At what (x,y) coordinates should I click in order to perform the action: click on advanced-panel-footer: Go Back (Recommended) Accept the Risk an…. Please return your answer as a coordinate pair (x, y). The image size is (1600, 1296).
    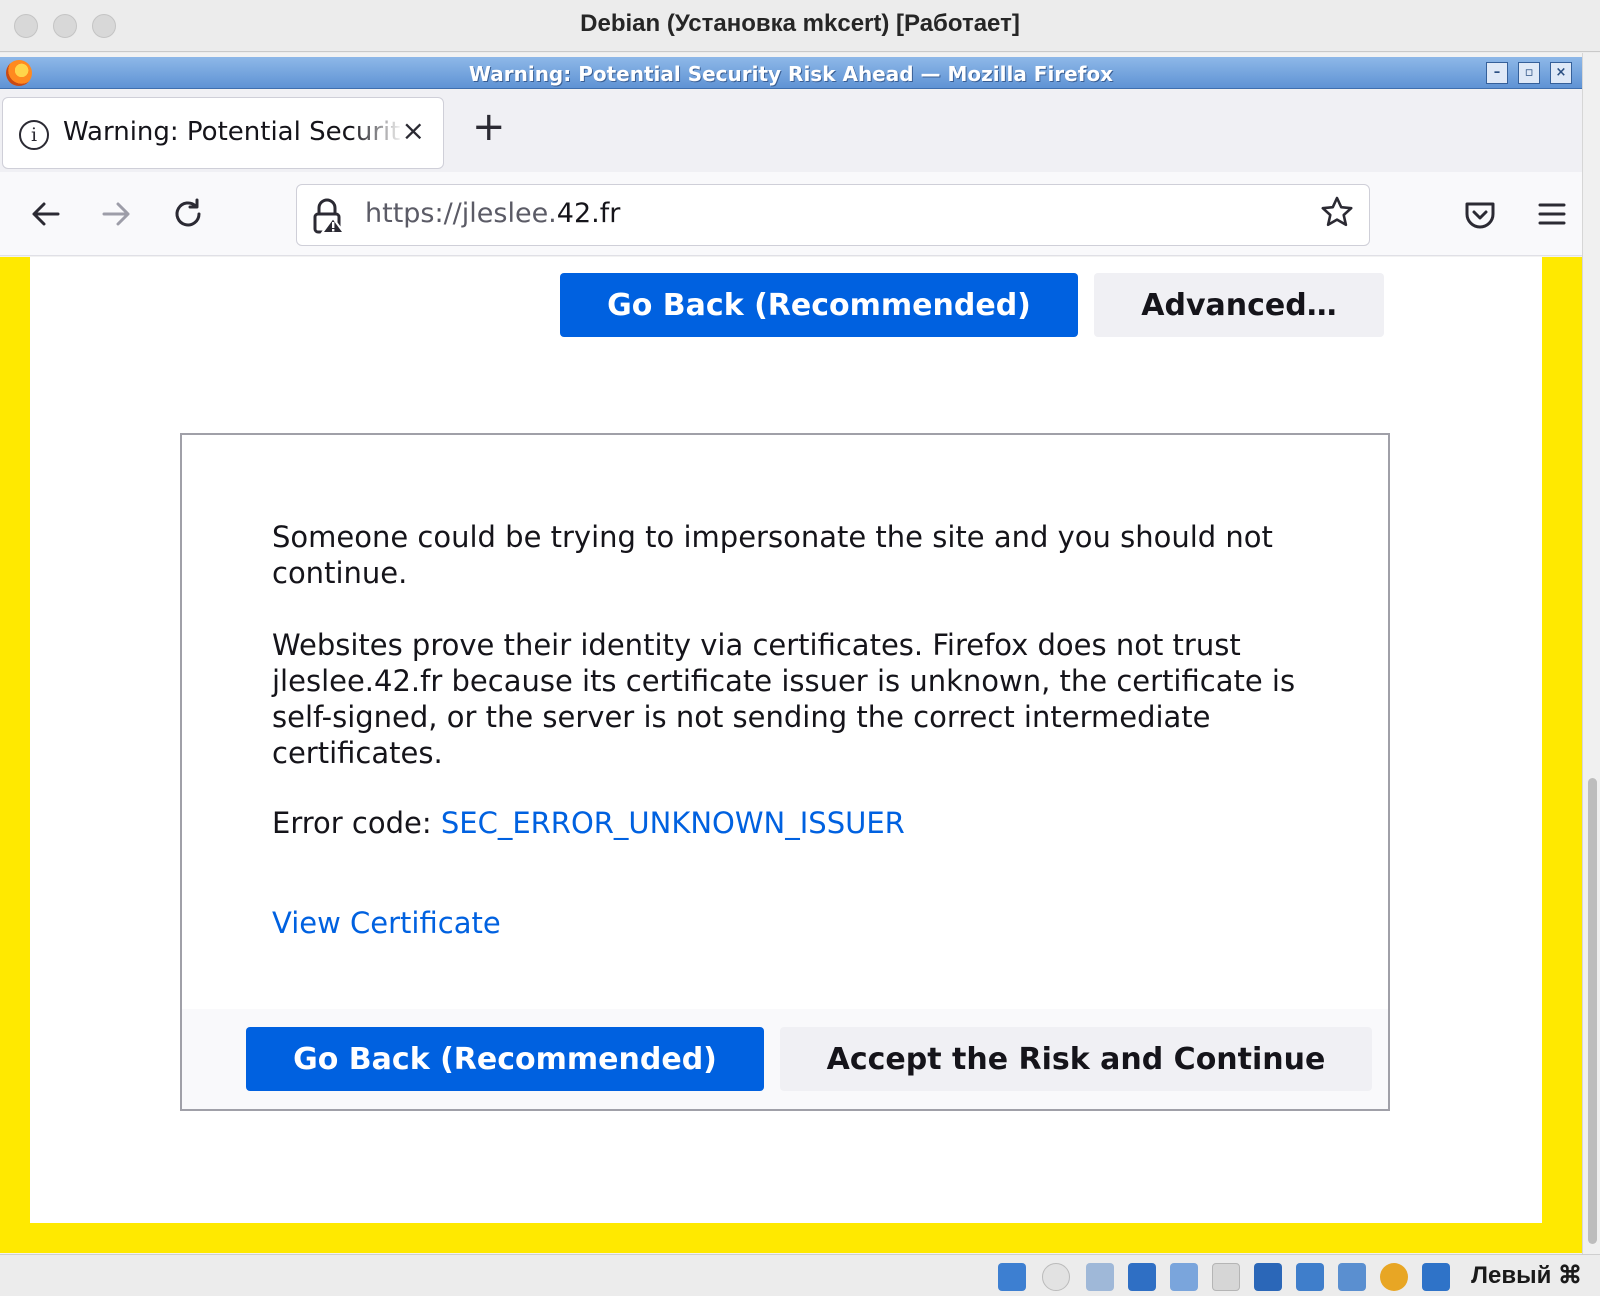
    Looking at the image, I should click on (785, 1059).